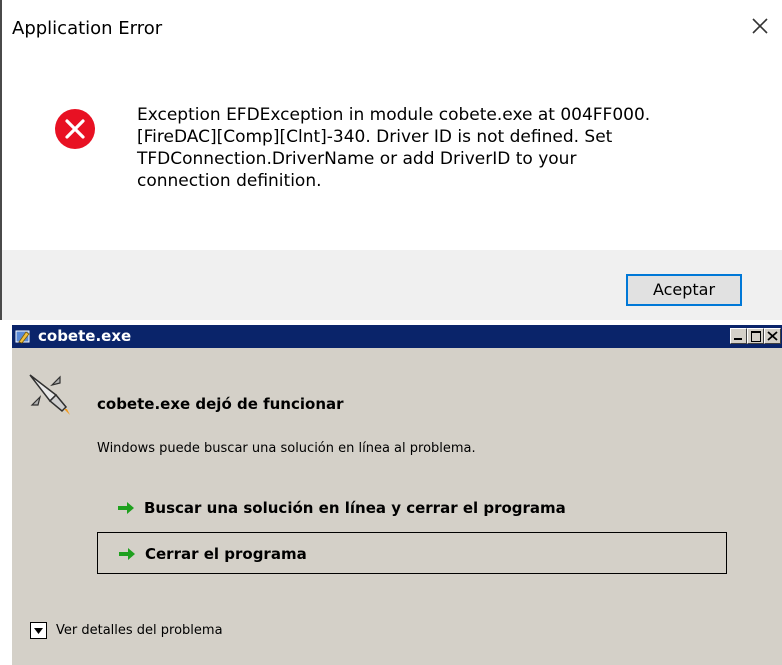 This screenshot has width=782, height=665. What do you see at coordinates (397, 336) in the screenshot?
I see `titlebar: cobete.exe` at bounding box center [397, 336].